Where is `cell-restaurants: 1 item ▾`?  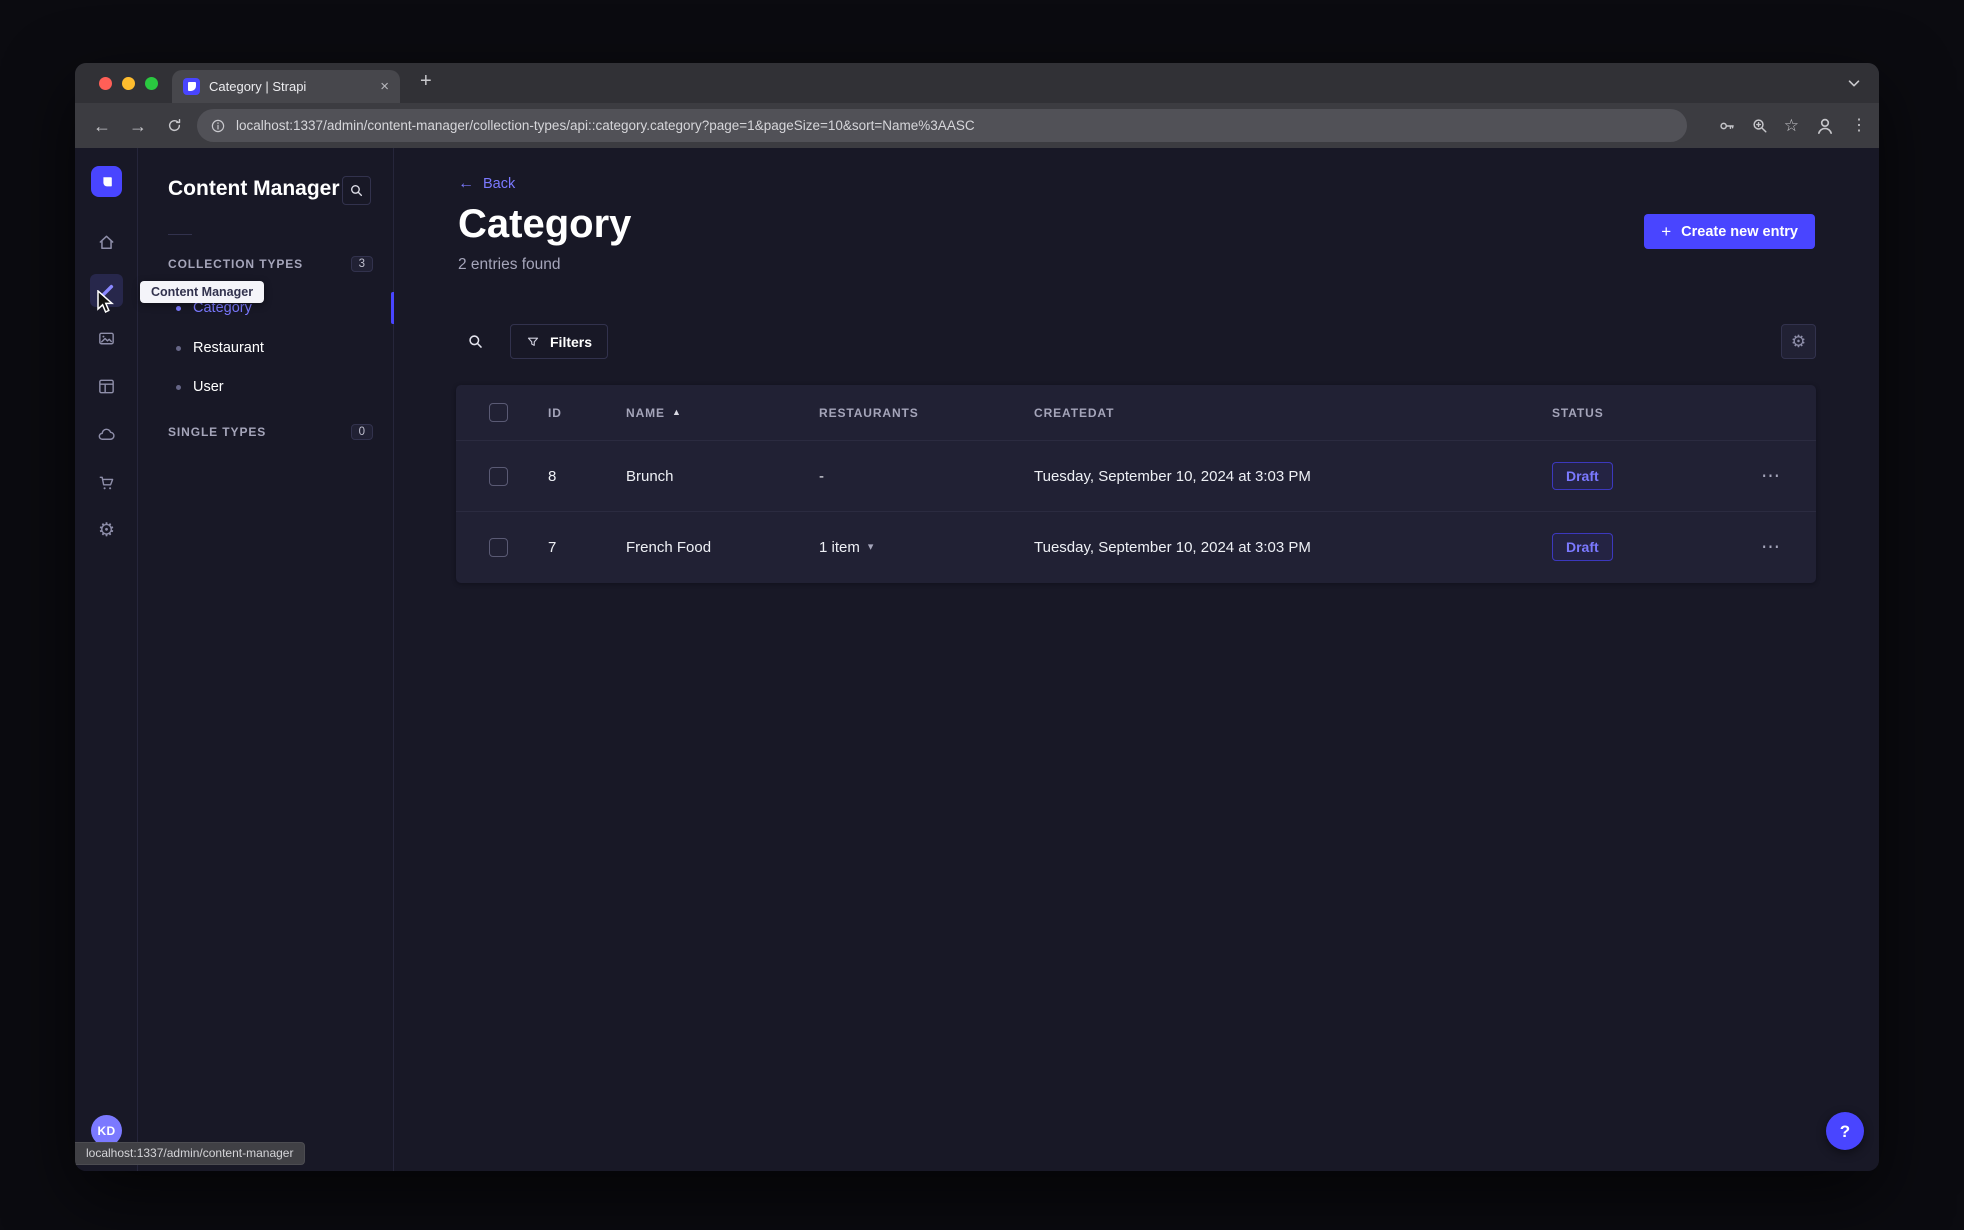 cell-restaurants: 1 item ▾ is located at coordinates (926, 547).